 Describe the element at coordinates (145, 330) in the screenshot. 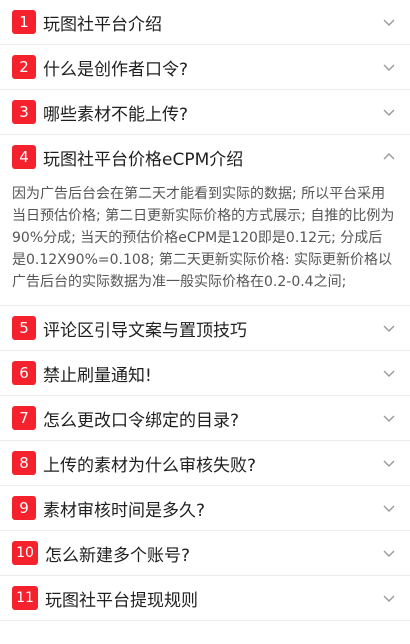

I see `faq-question: 评论区引导文案与置顶技巧` at that location.